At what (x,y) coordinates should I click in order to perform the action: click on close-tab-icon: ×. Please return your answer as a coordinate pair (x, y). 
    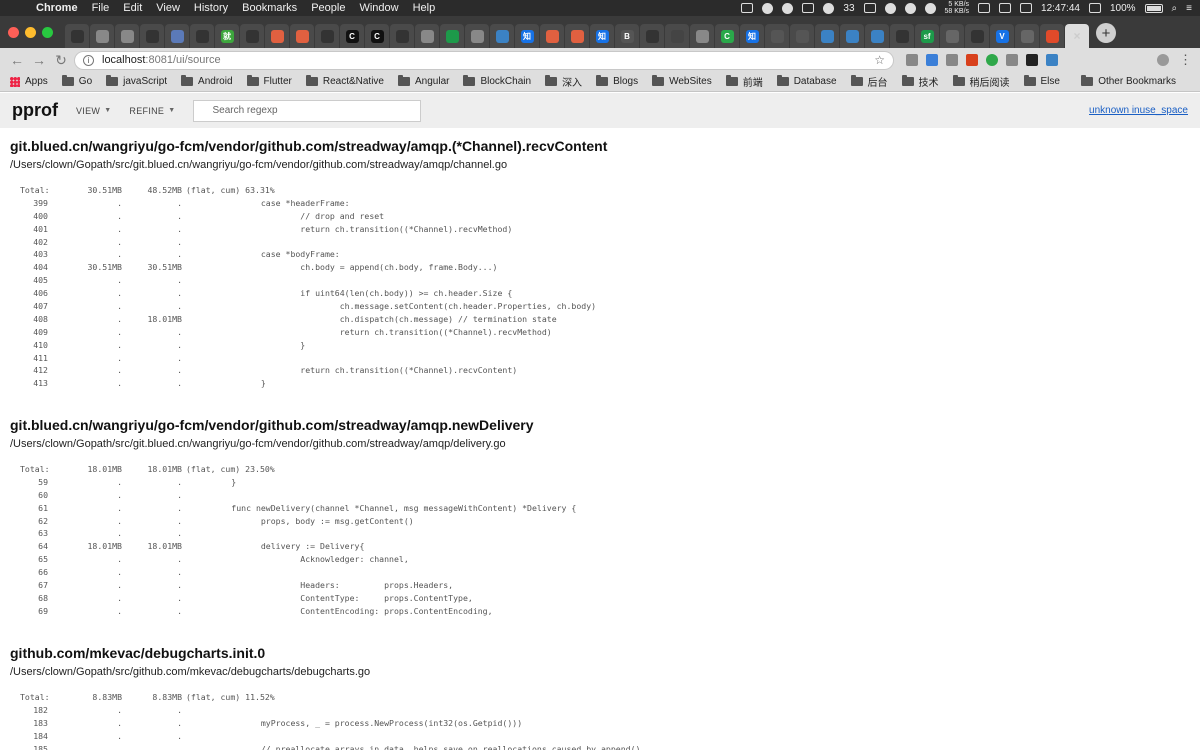
    Looking at the image, I should click on (1076, 36).